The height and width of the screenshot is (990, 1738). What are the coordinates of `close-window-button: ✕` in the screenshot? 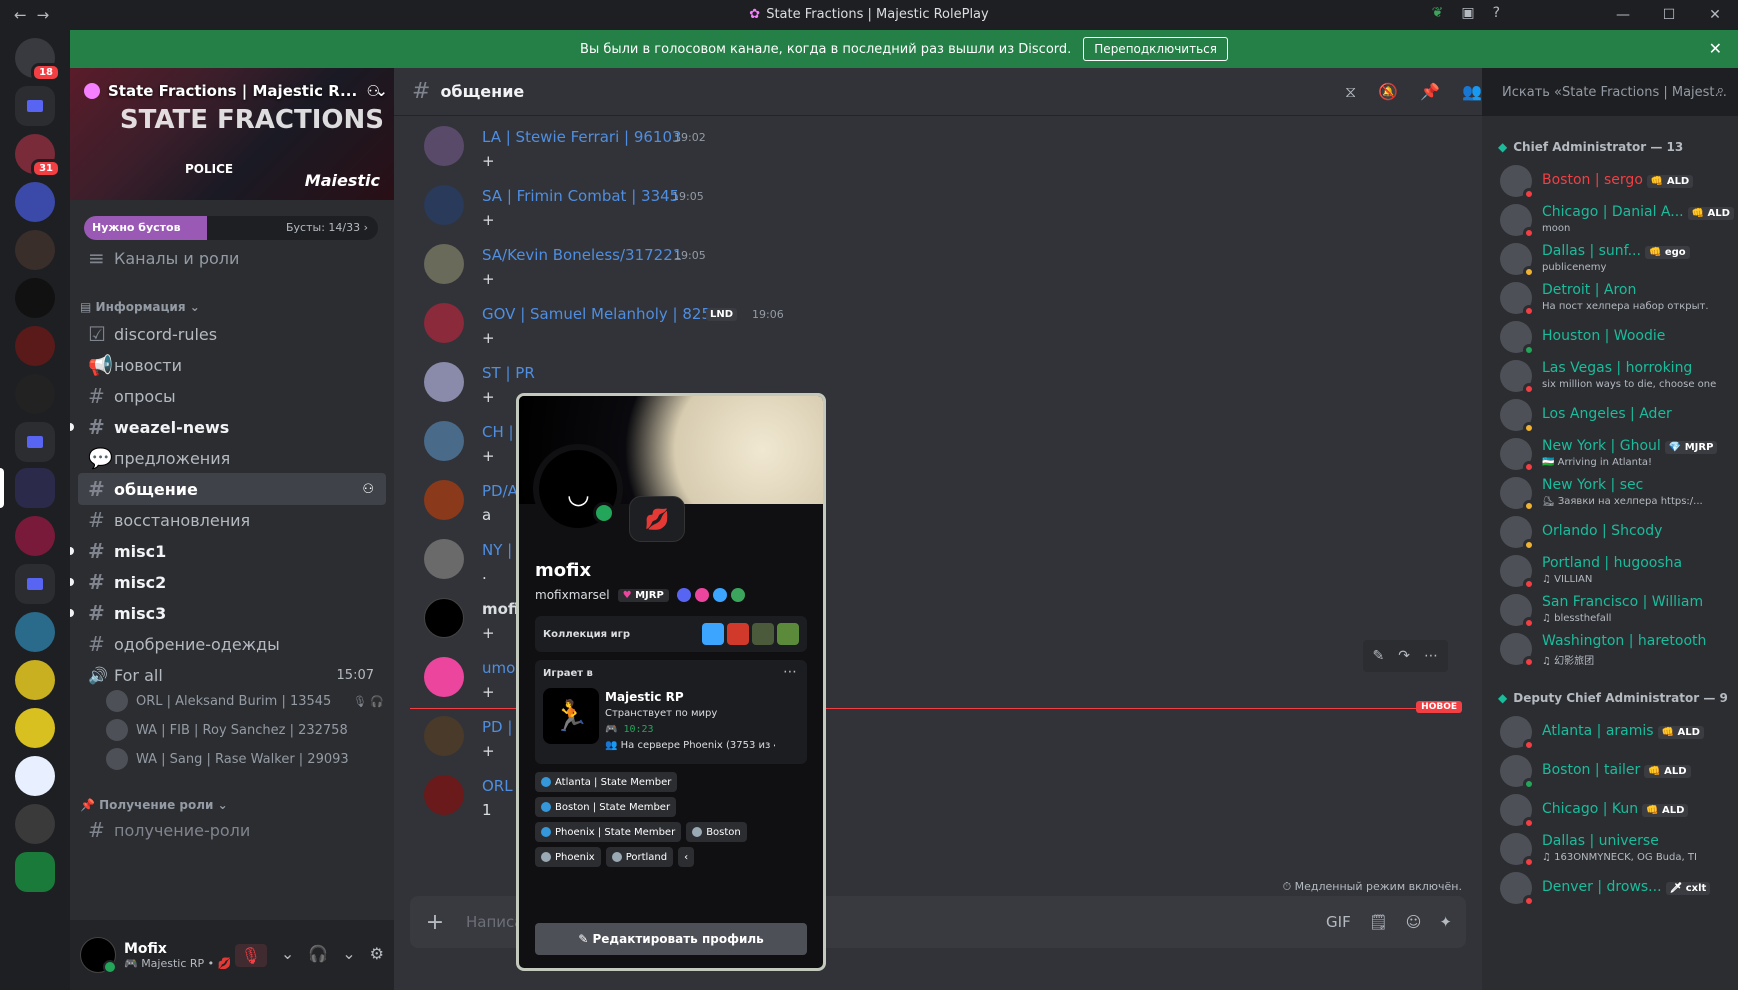 It's located at (1715, 15).